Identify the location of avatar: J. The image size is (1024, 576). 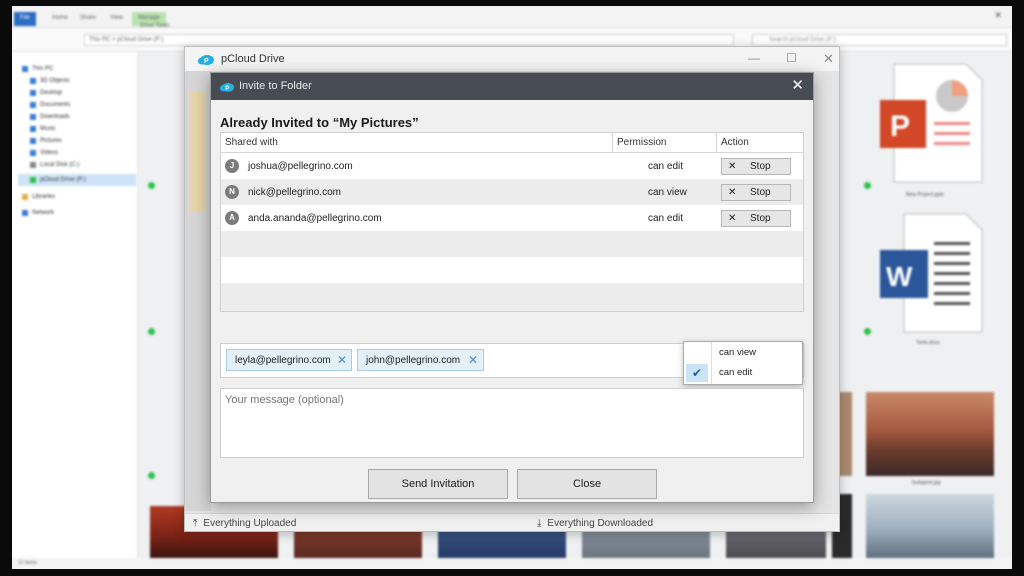
(232, 166).